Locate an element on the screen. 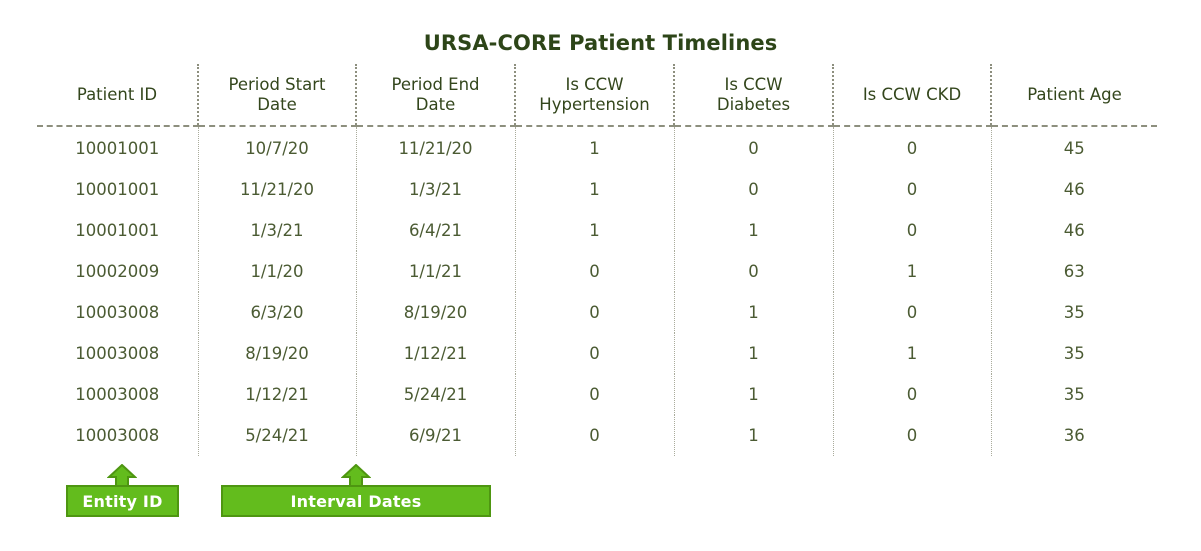 This screenshot has height=551, width=1201. column-header-line1: Patient ID is located at coordinates (117, 94).